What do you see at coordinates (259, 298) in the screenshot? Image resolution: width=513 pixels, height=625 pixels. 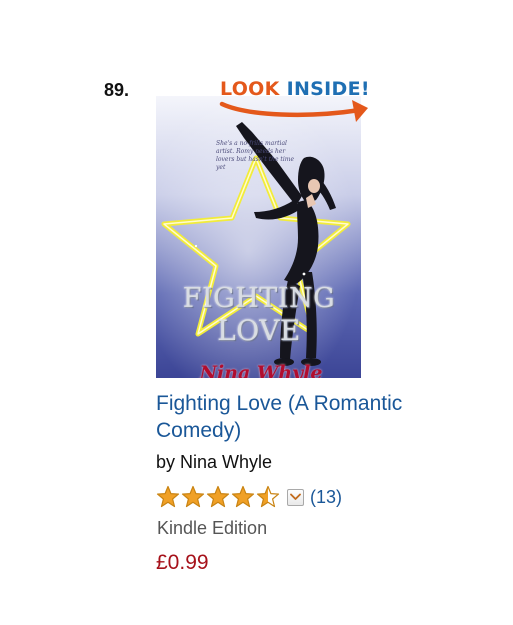 I see `cover-title-line1: FIGHTING` at bounding box center [259, 298].